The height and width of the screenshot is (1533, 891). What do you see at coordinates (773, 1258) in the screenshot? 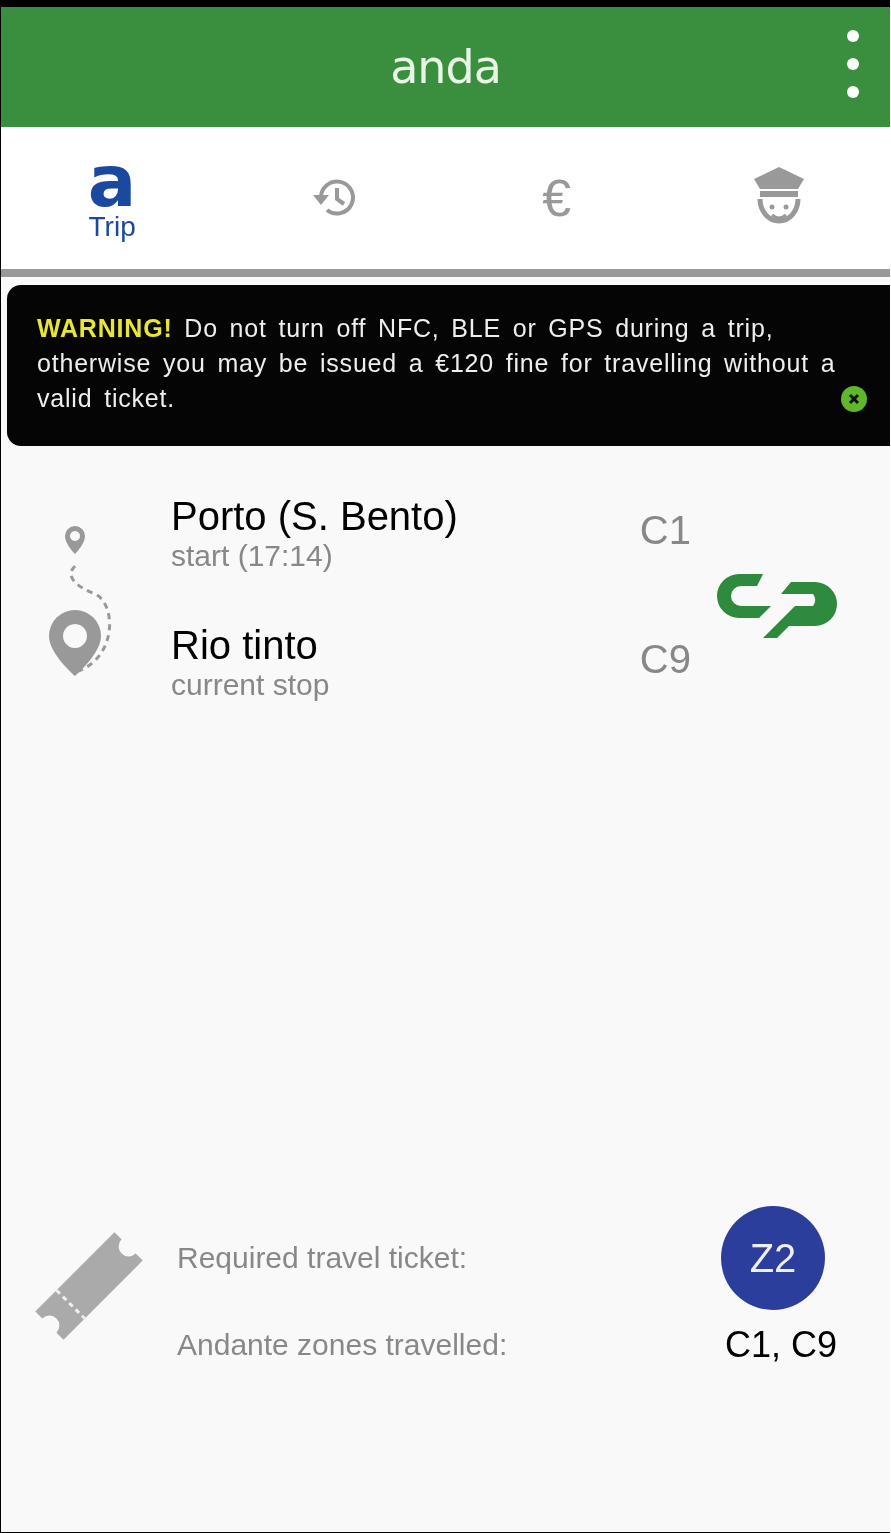
I see `zone-badge: Z2` at bounding box center [773, 1258].